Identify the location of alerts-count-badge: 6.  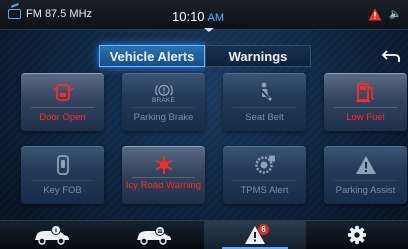
(263, 229).